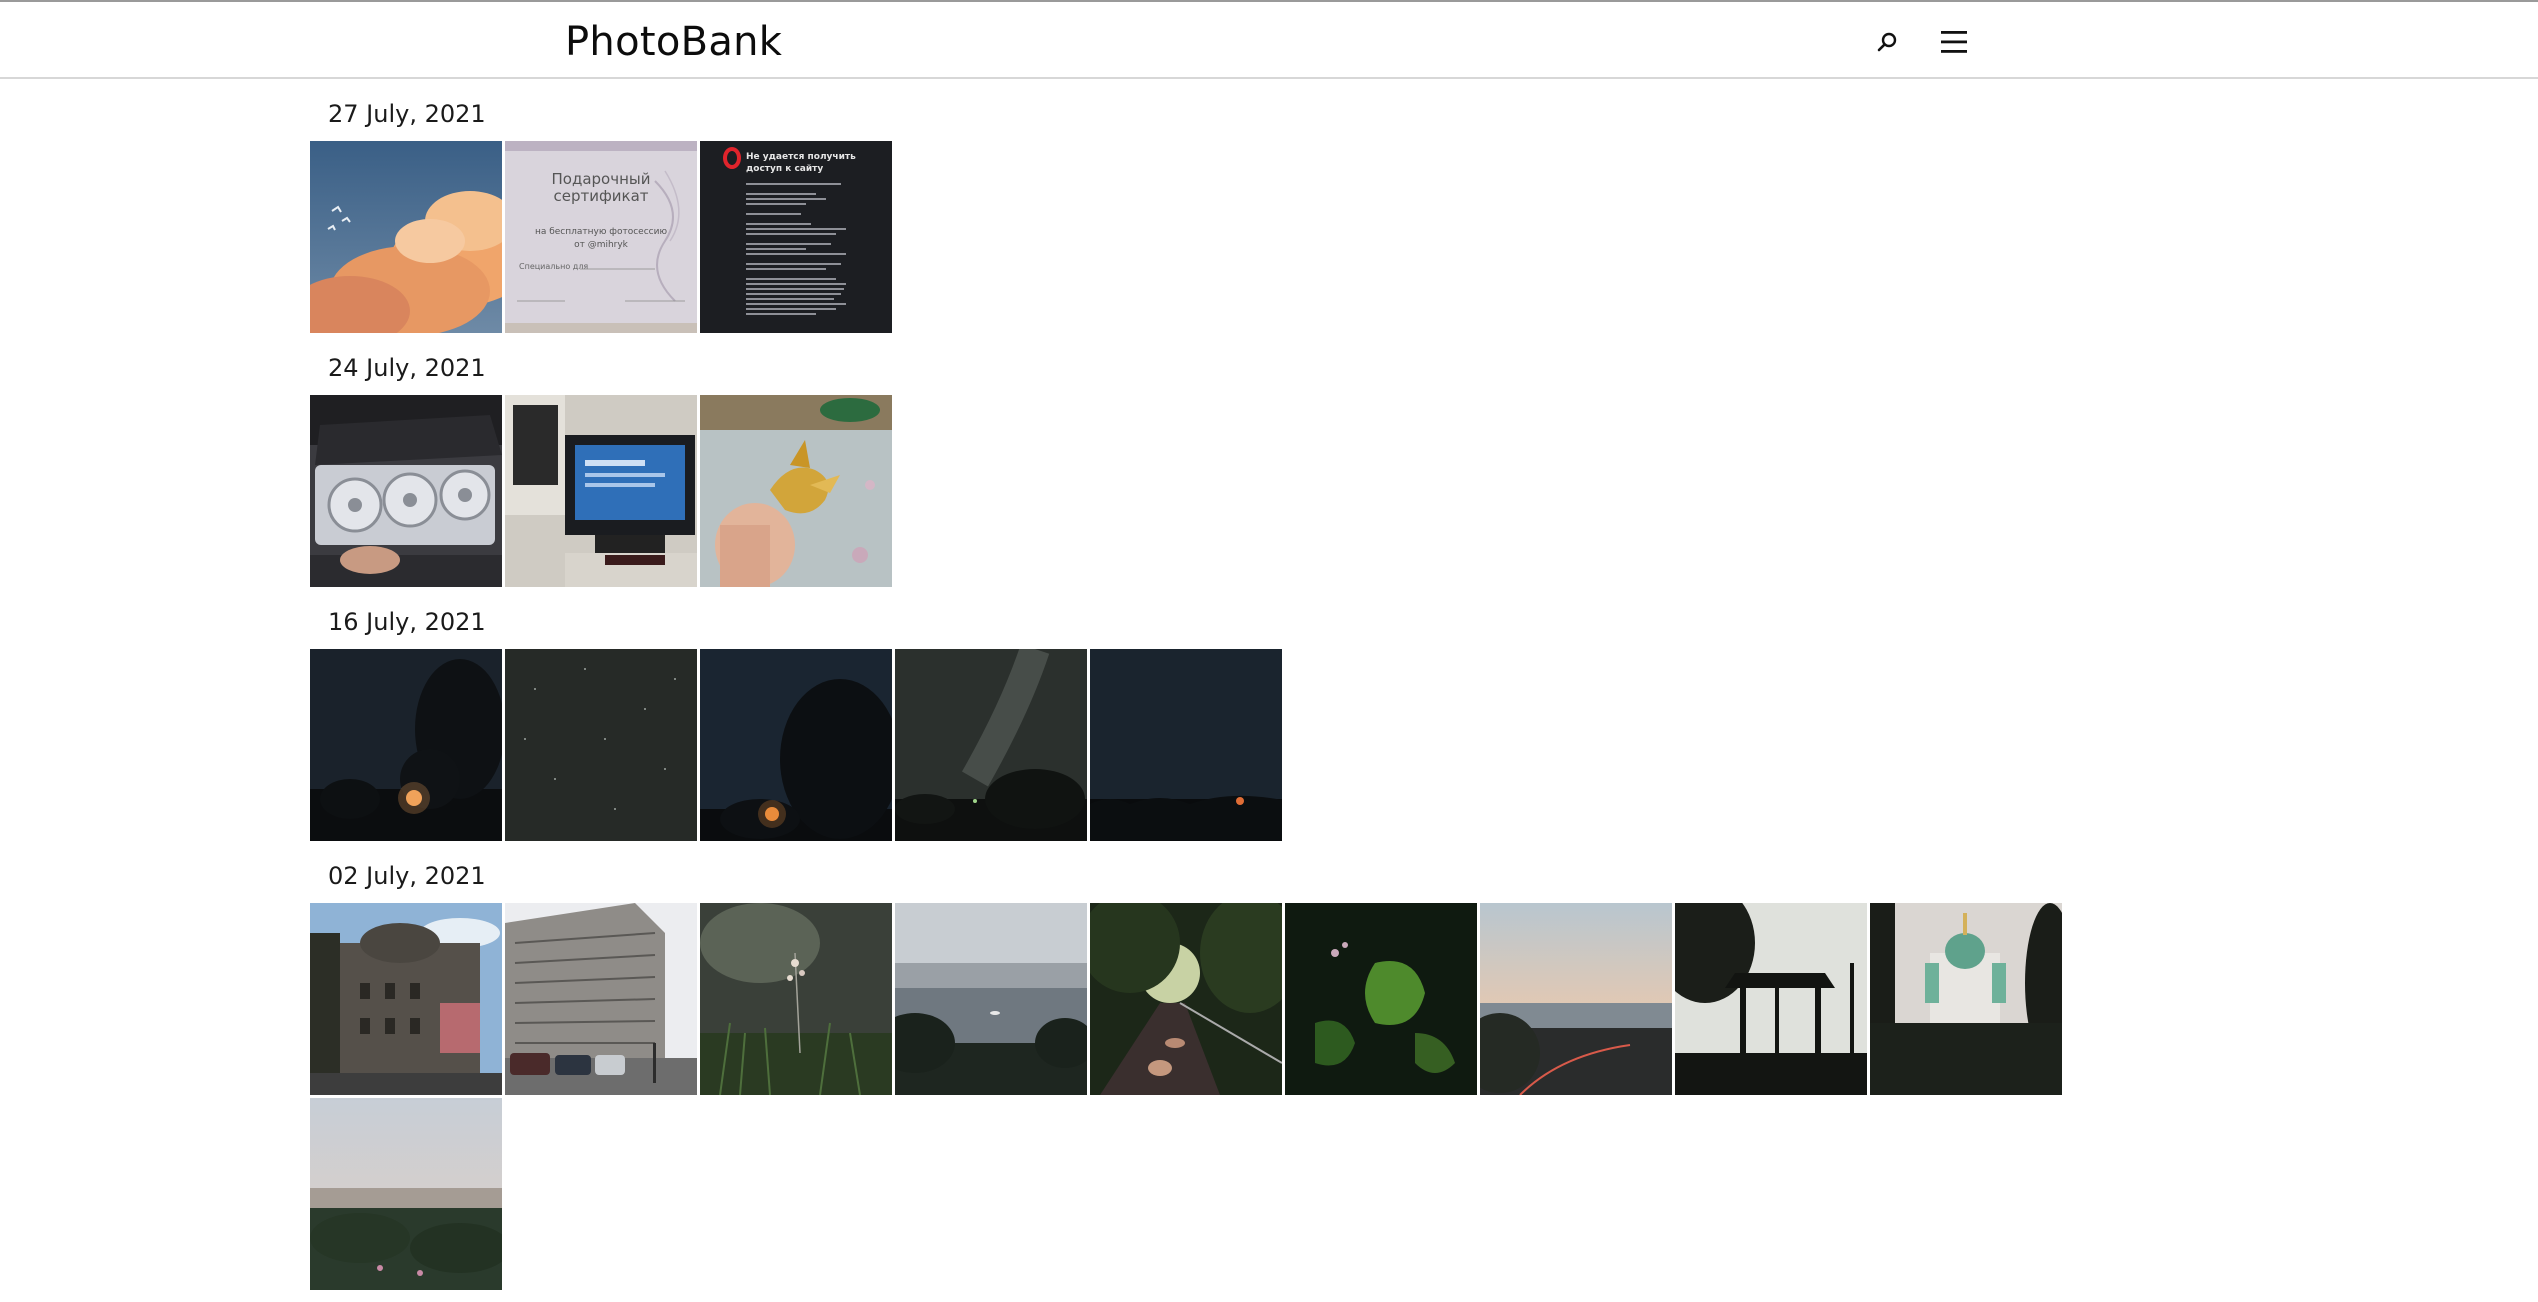 Image resolution: width=2538 pixels, height=1302 pixels. I want to click on photo-thumbnail-pc-monitor, so click(601, 491).